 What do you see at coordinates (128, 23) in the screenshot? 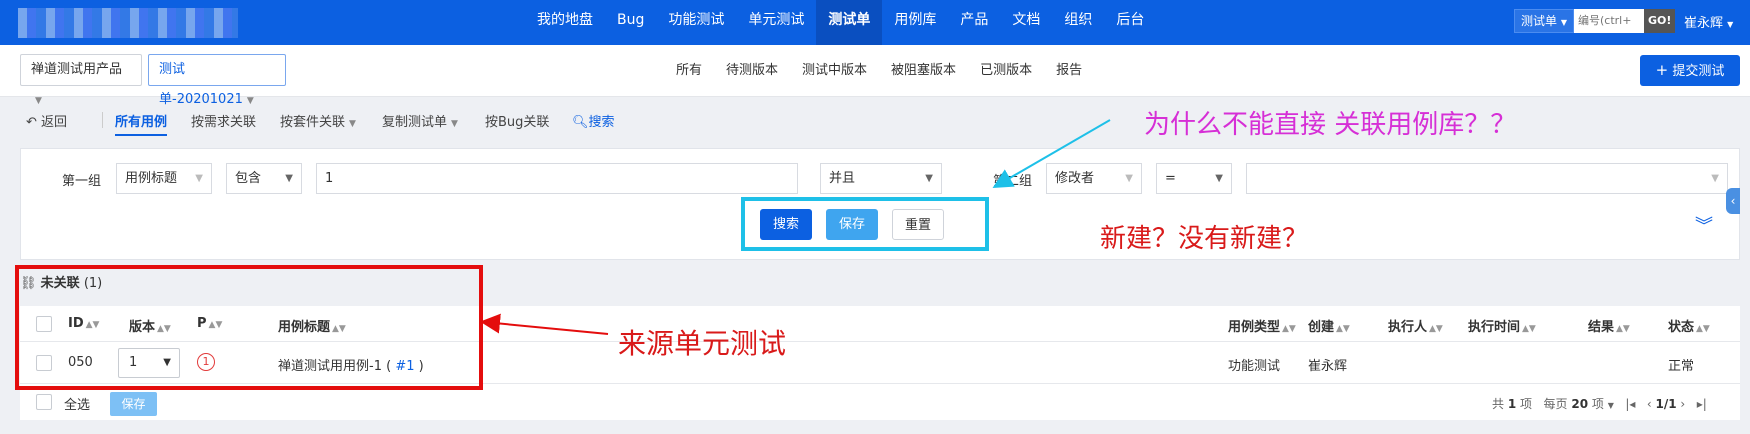
I see `logo-blurred` at bounding box center [128, 23].